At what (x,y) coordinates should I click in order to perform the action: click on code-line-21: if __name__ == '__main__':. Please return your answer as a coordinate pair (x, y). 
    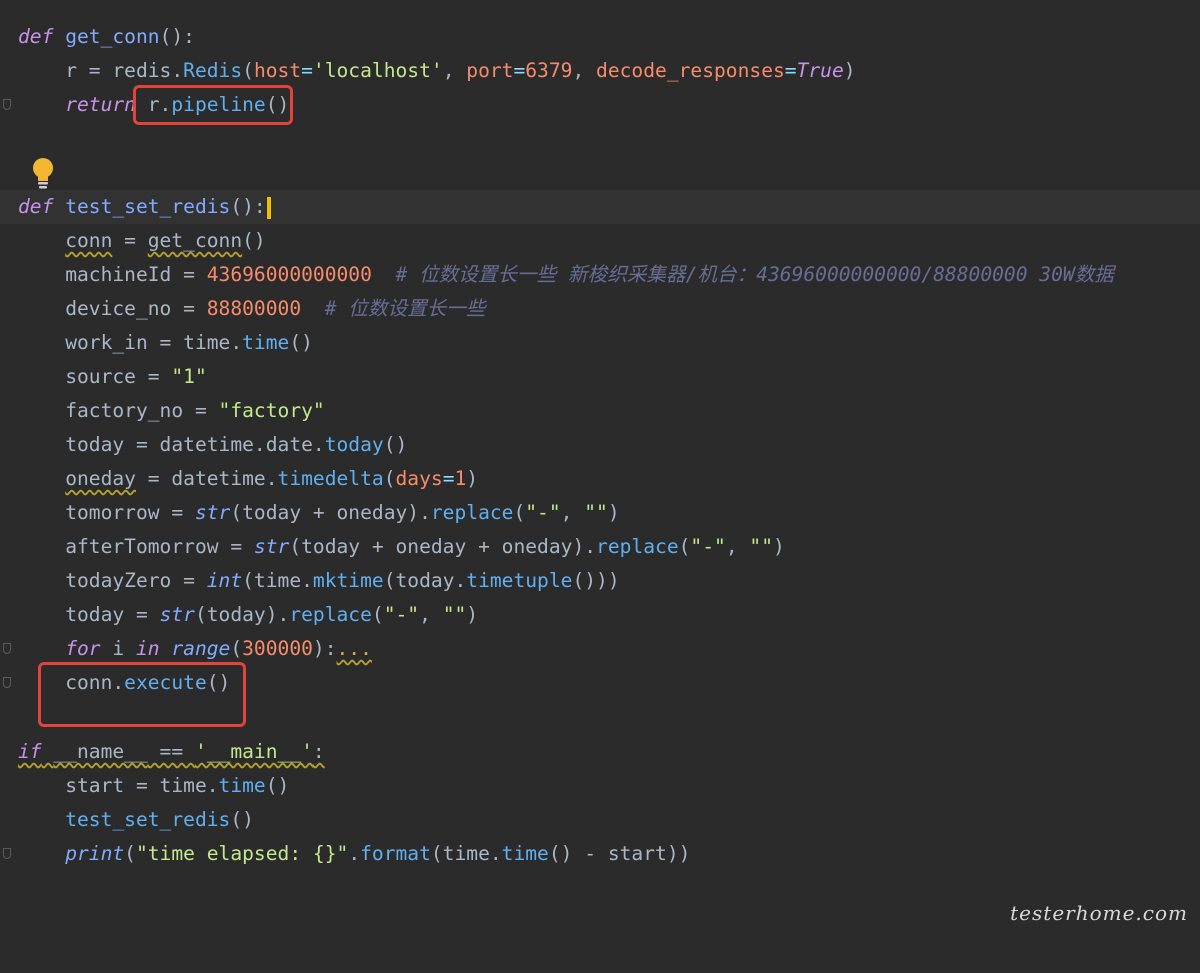
    Looking at the image, I should click on (600, 752).